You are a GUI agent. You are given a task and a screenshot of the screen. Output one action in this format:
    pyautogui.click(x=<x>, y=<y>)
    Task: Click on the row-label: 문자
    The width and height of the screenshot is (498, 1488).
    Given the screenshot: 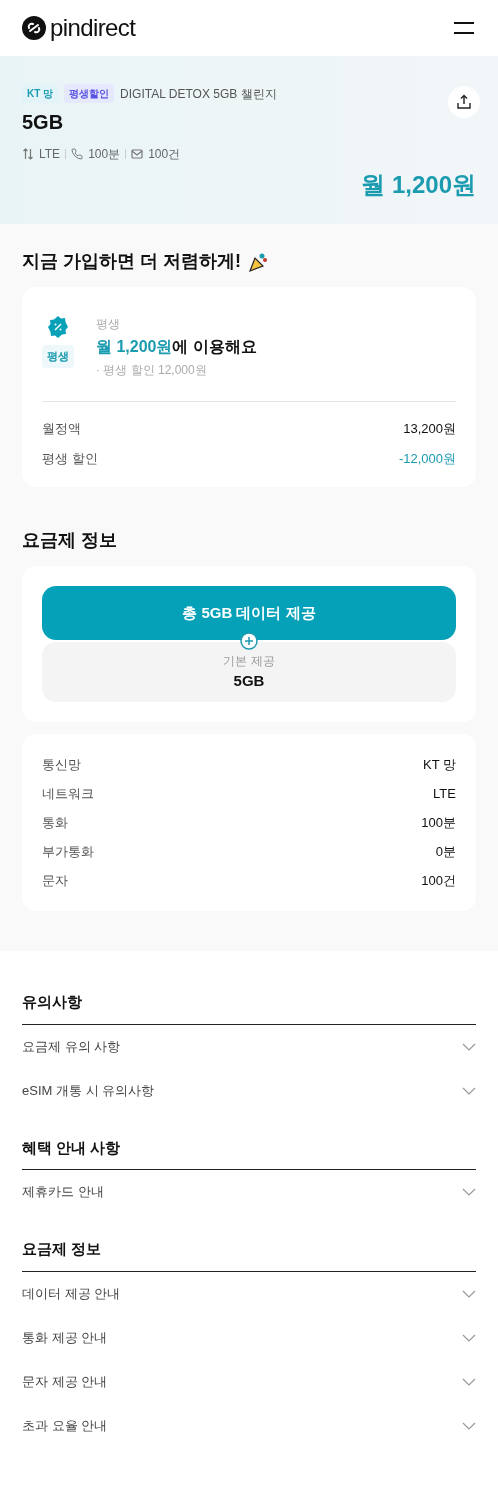 What is the action you would take?
    pyautogui.click(x=55, y=880)
    